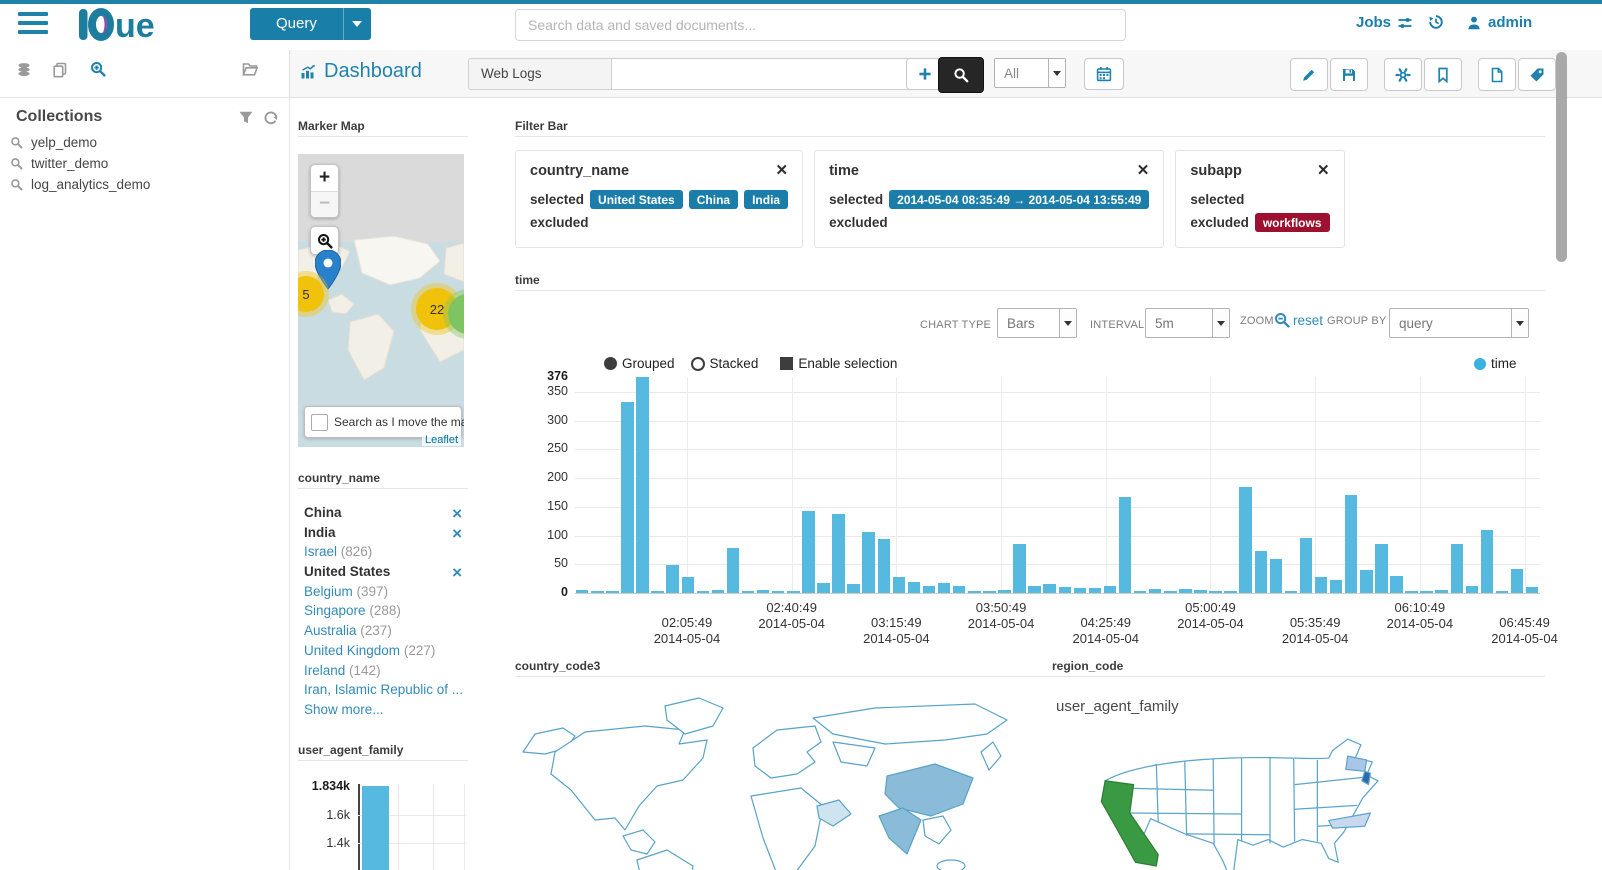 The width and height of the screenshot is (1602, 870). Describe the element at coordinates (296, 24) in the screenshot. I see `query-button-label: Query` at that location.